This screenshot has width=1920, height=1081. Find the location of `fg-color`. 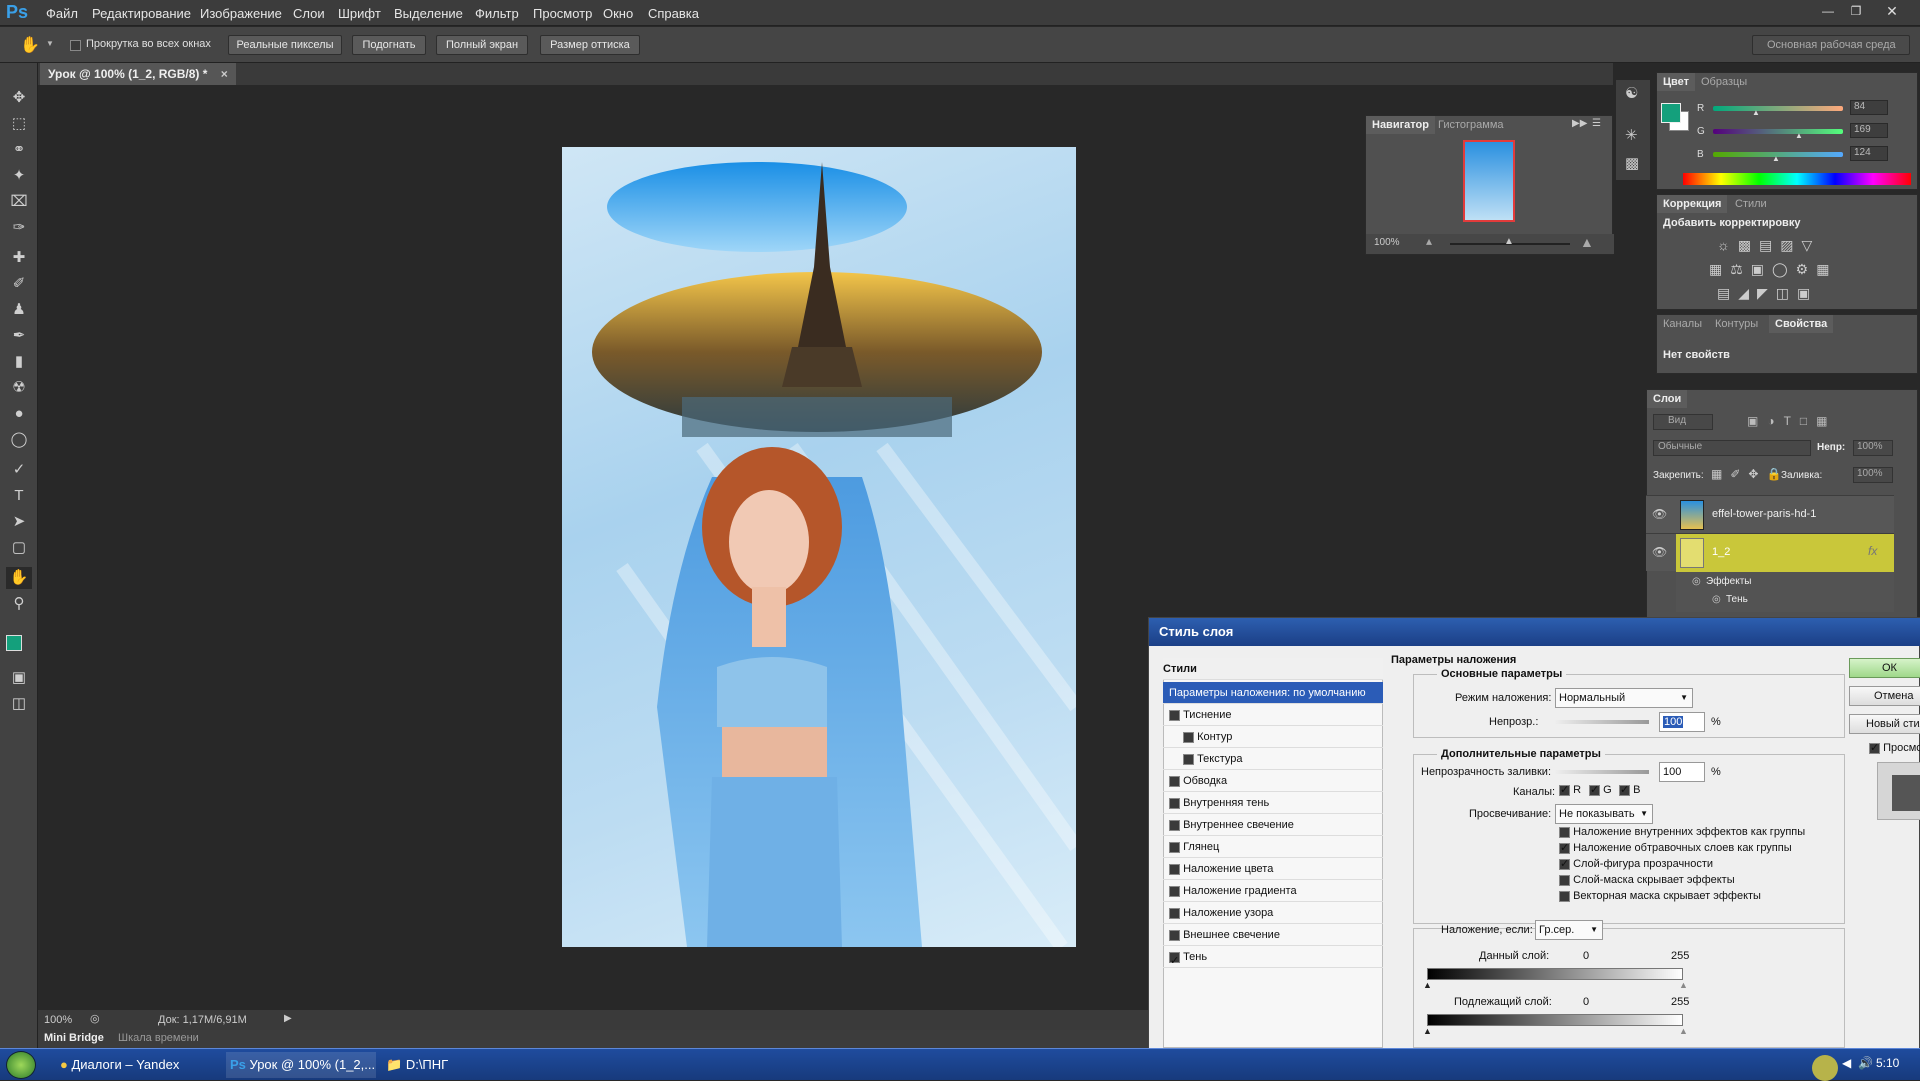

fg-color is located at coordinates (1671, 113).